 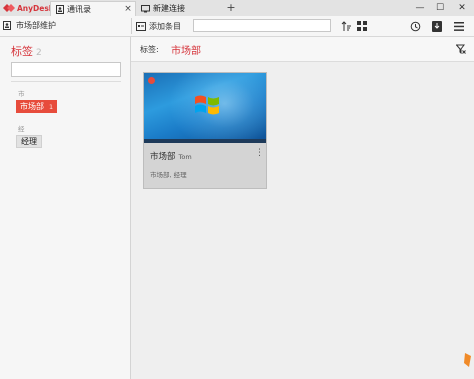 I want to click on sidebar-title-label: 标签, so click(x=22, y=51).